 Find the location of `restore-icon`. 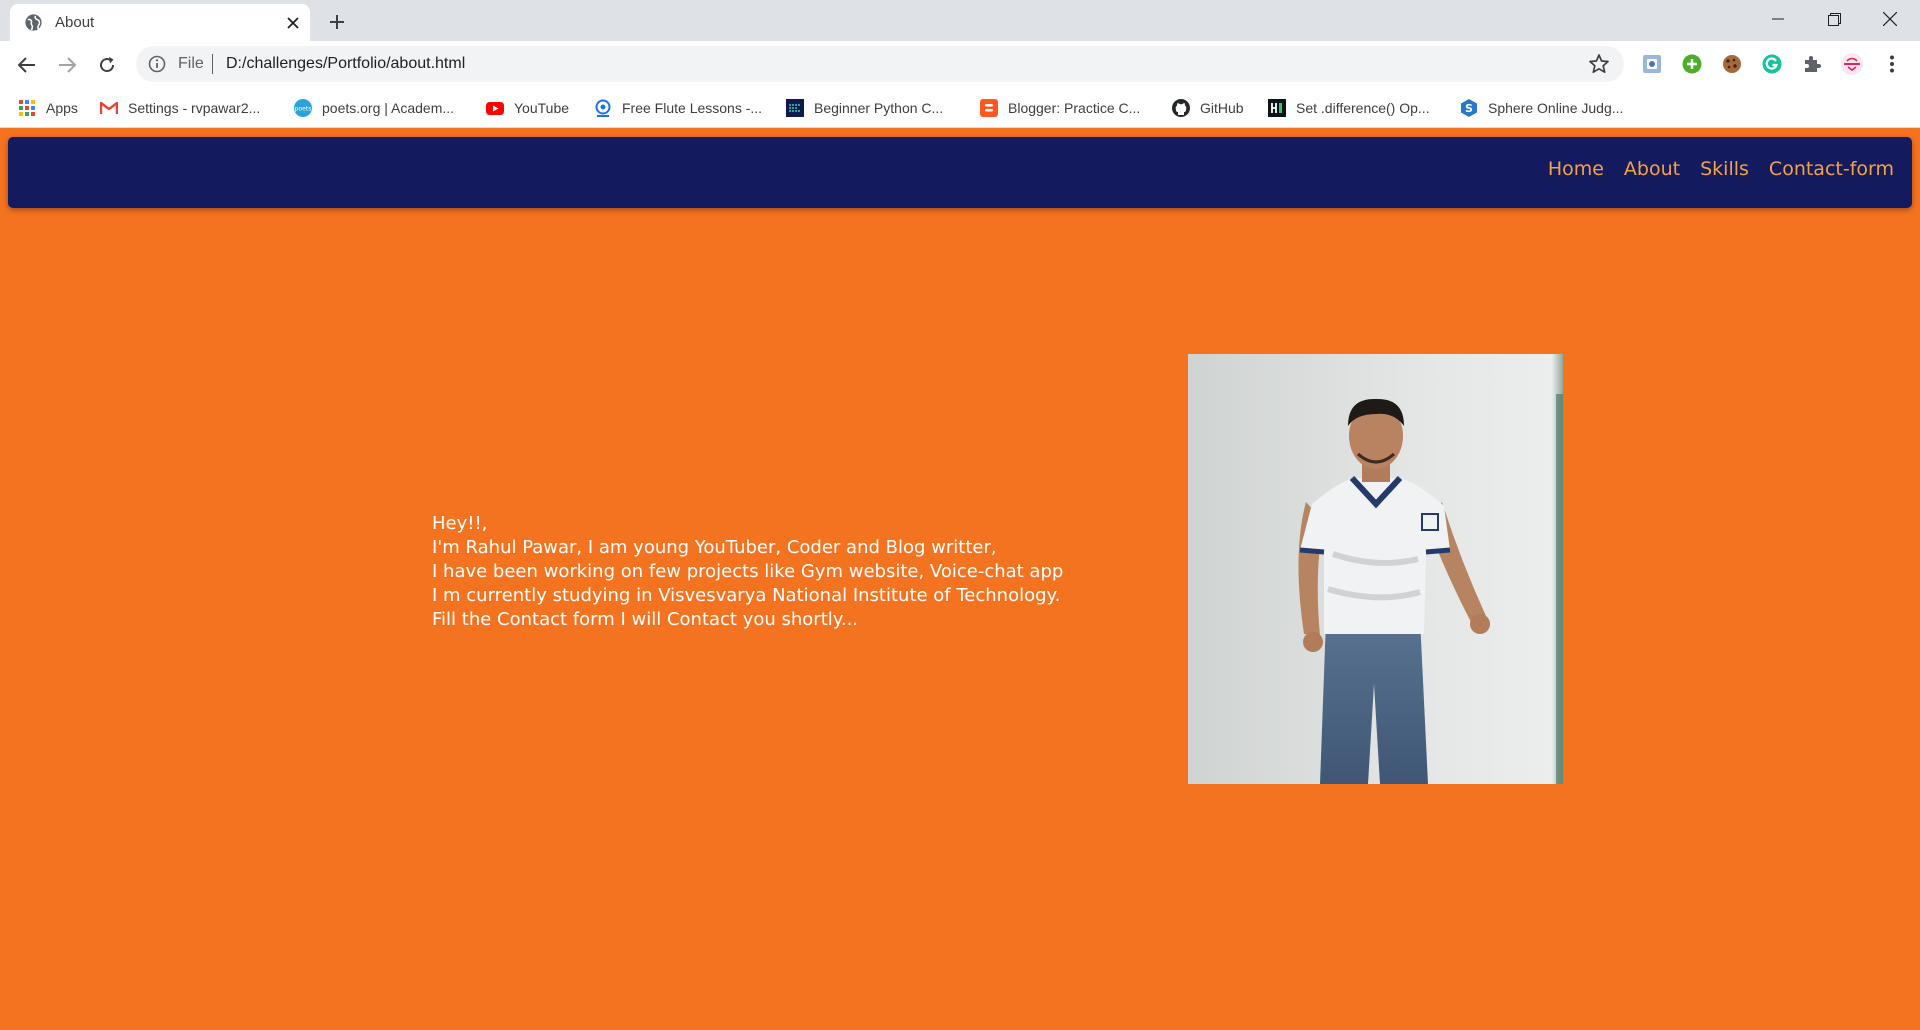

restore-icon is located at coordinates (1834, 19).